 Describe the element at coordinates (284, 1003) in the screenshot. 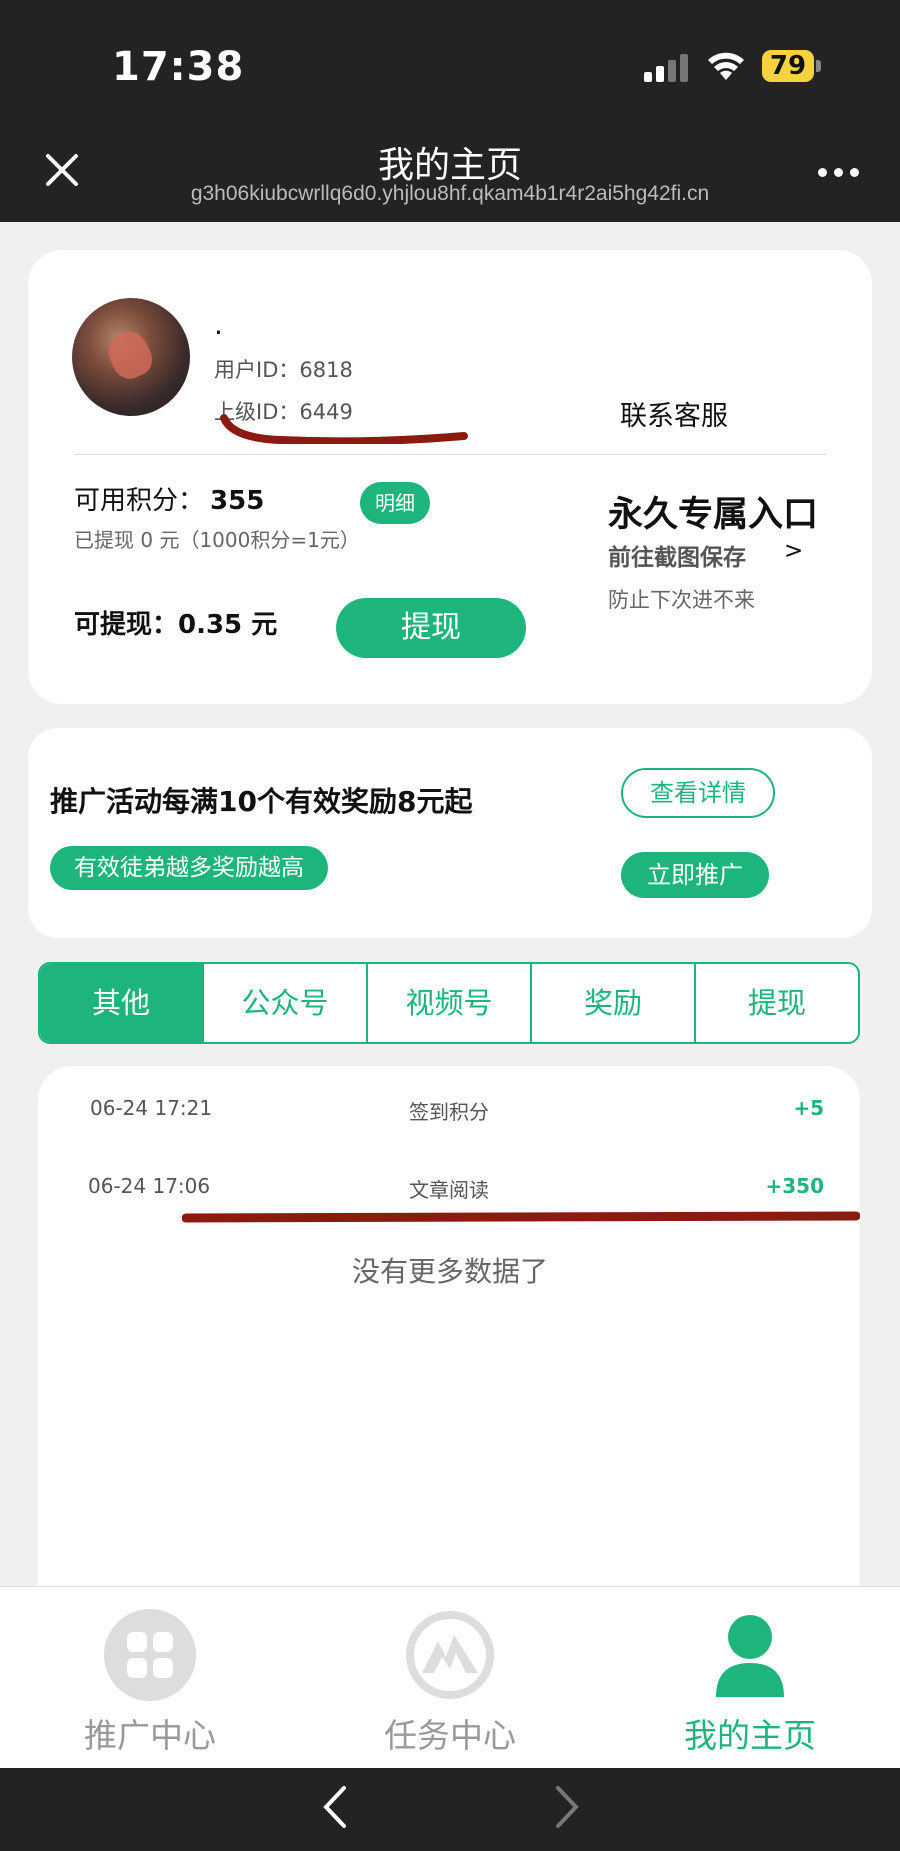

I see `tab-official-account: 公众号` at that location.